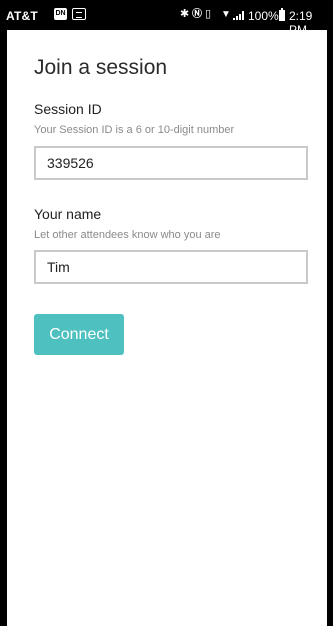  Describe the element at coordinates (127, 235) in the screenshot. I see `your-name-help: Let other attendees know who you are` at that location.